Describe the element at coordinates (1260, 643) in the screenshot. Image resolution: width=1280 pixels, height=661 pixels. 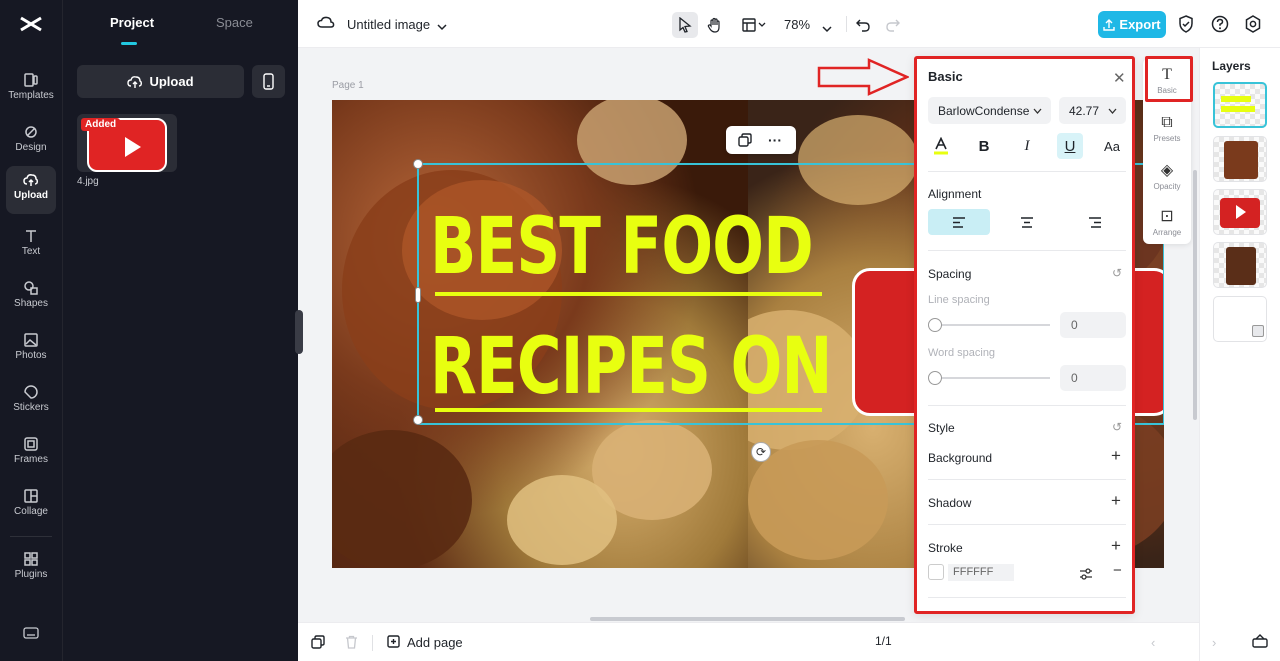
I see `page-panel-toggle-icon` at that location.